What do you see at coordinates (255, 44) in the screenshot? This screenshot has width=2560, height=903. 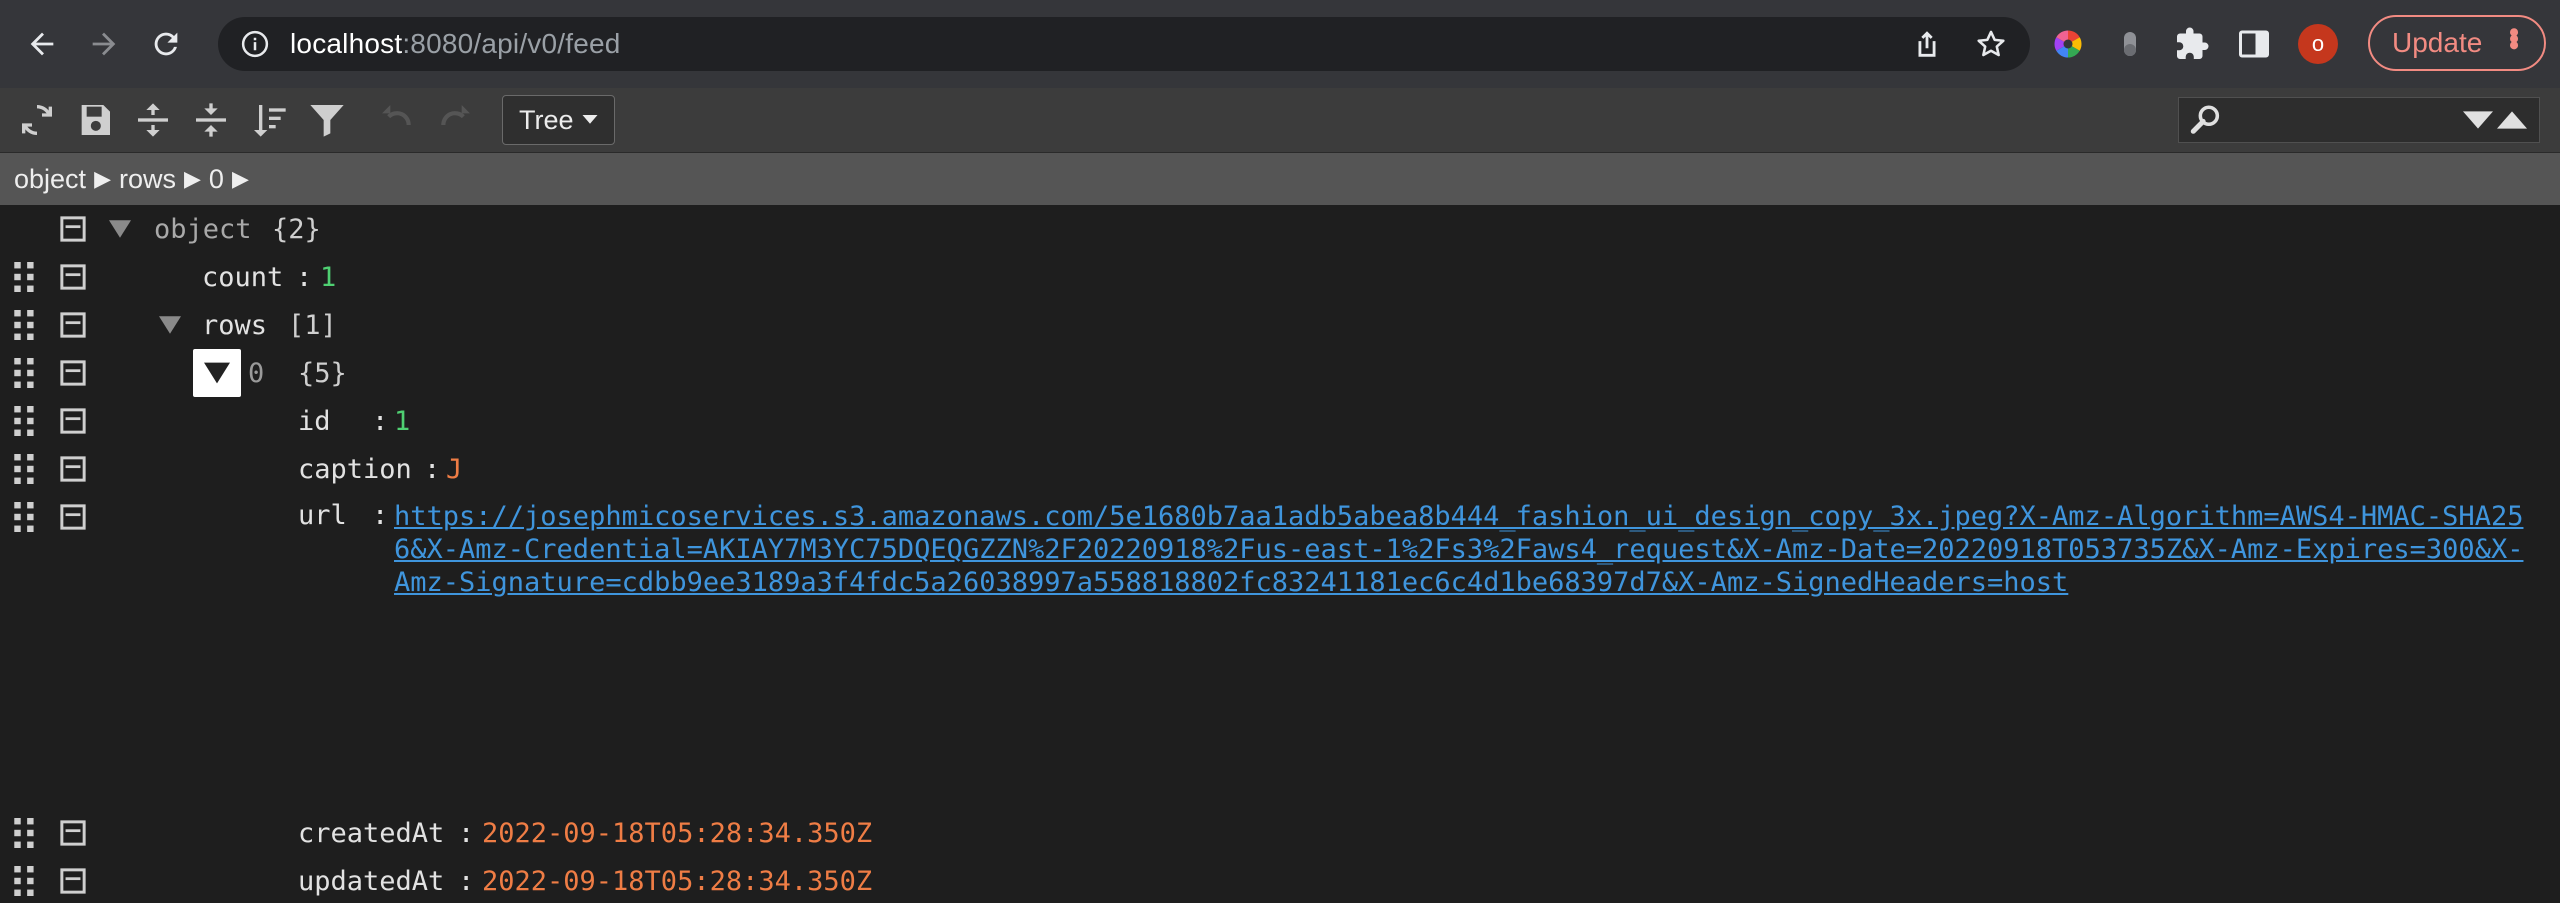 I see `info-icon` at bounding box center [255, 44].